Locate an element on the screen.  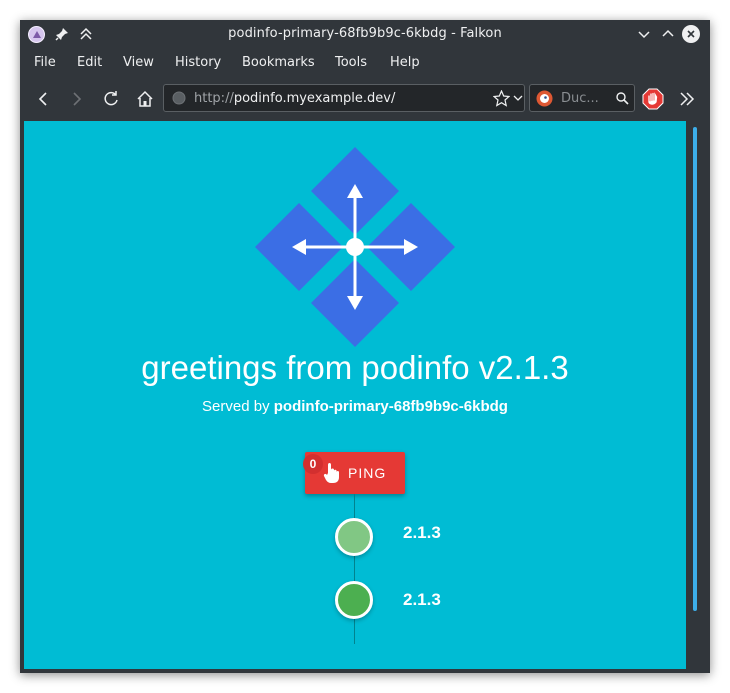
url-bar: http://podinfo.myexample.dev/ is located at coordinates (344, 98).